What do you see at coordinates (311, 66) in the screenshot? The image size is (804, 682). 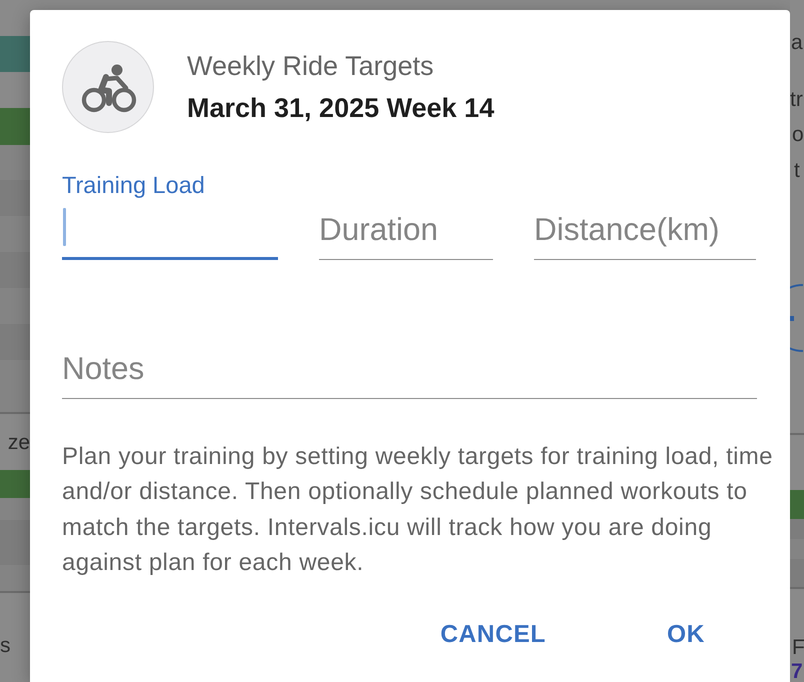 I see `dialog-title: Weekly Ride Targets` at bounding box center [311, 66].